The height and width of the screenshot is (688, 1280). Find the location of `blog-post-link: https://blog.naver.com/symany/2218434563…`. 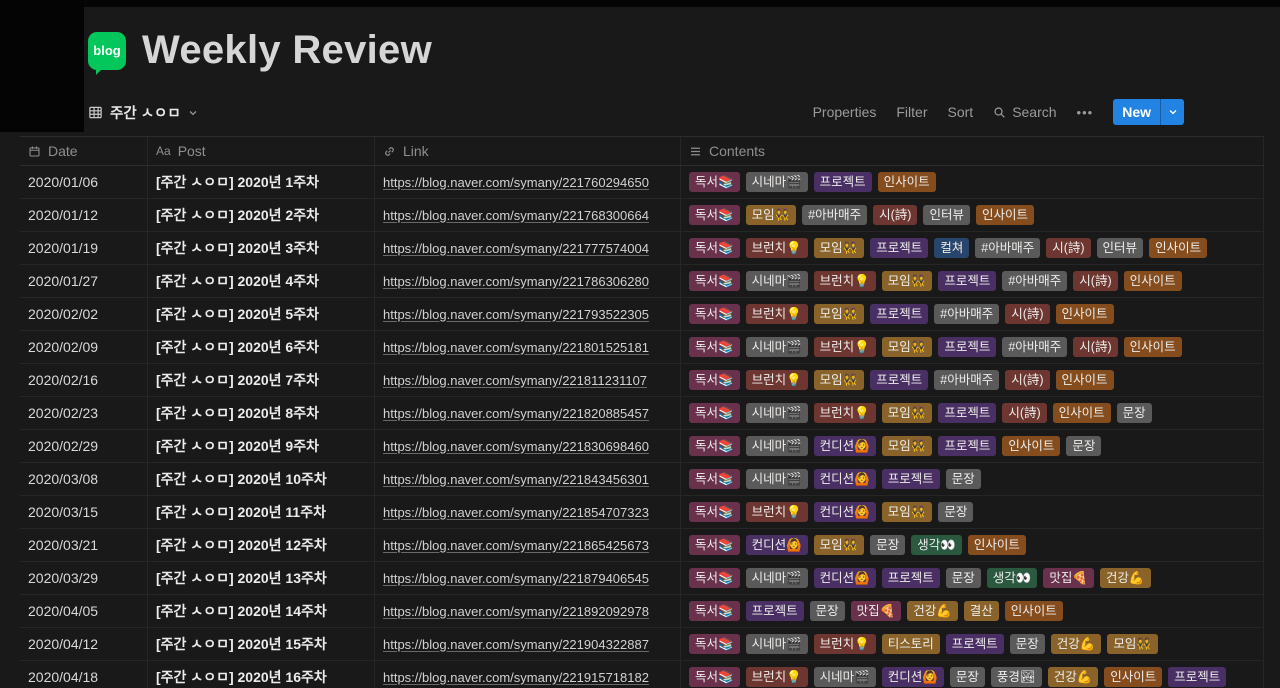

blog-post-link: https://blog.naver.com/symany/2218434563… is located at coordinates (516, 479).